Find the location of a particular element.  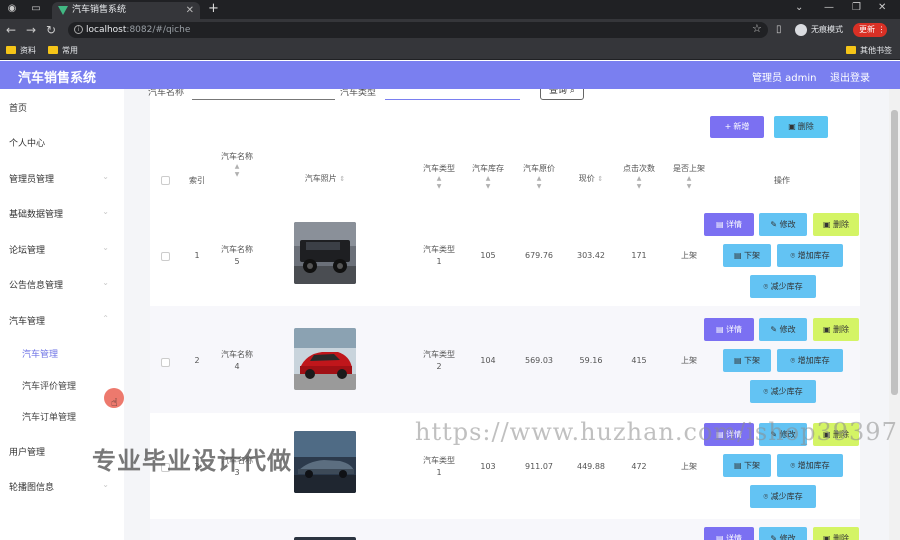

scrollbar-thumb is located at coordinates (894, 252).